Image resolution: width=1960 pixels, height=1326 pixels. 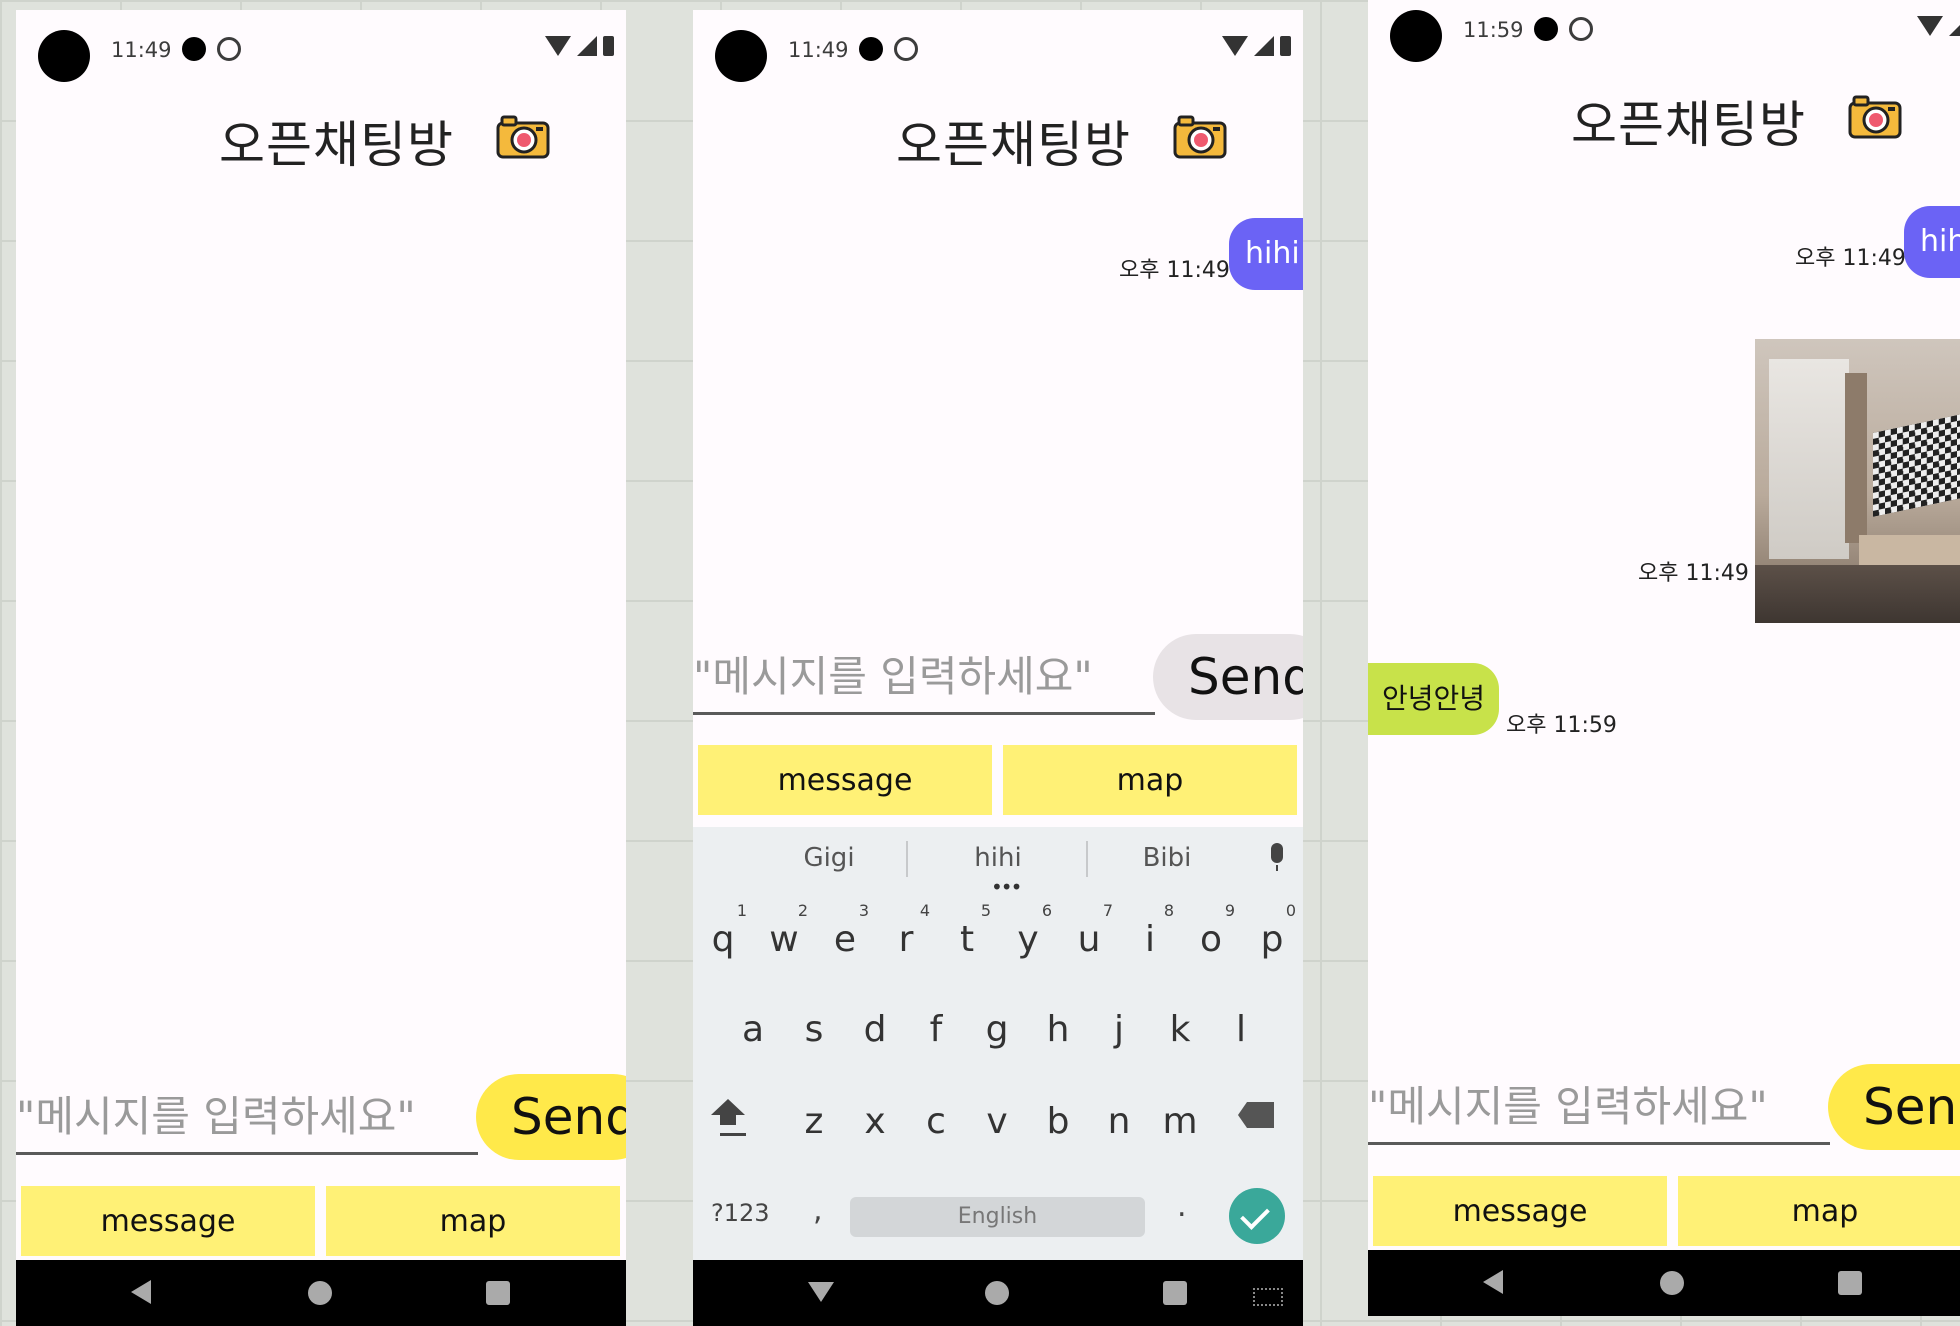 What do you see at coordinates (1277, 857) in the screenshot?
I see `mic-icon` at bounding box center [1277, 857].